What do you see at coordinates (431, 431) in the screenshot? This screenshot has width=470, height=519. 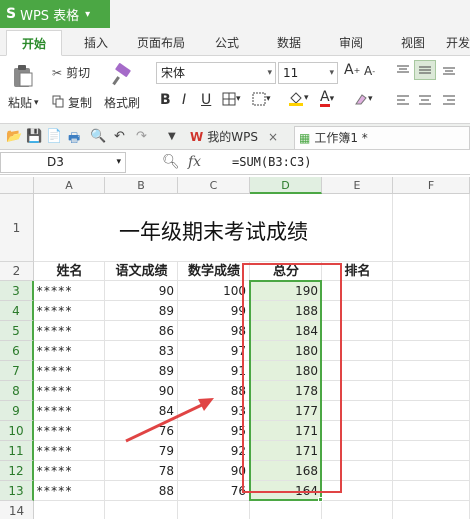 I see `cell-f10` at bounding box center [431, 431].